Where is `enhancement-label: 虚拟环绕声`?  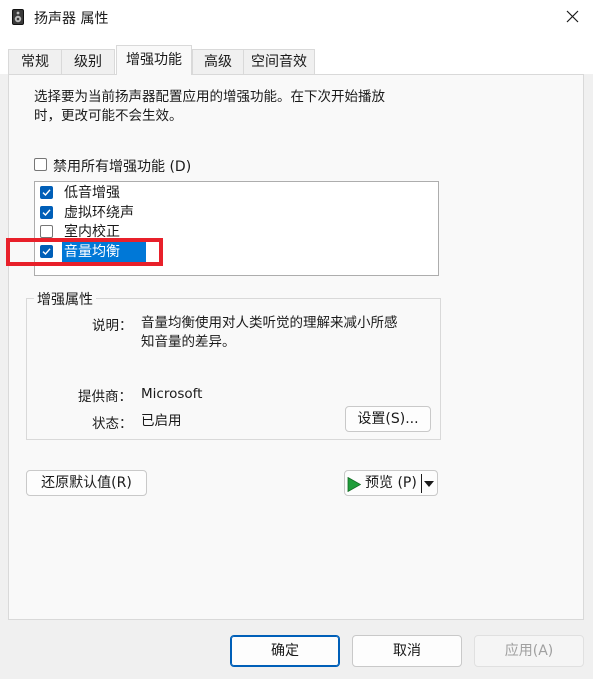
enhancement-label: 虚拟环绕声 is located at coordinates (99, 213).